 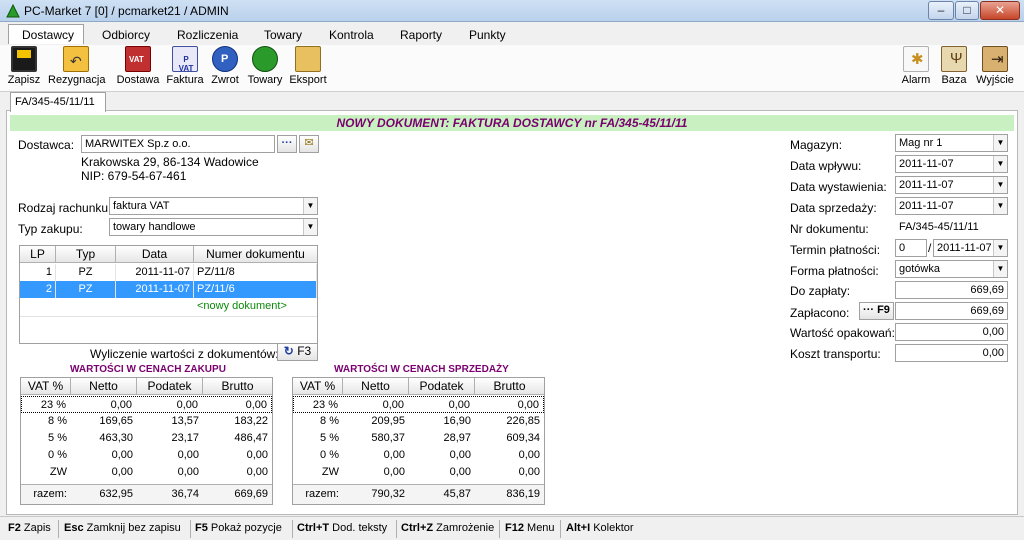 I want to click on menu-punkty: Punkty, so click(x=487, y=35).